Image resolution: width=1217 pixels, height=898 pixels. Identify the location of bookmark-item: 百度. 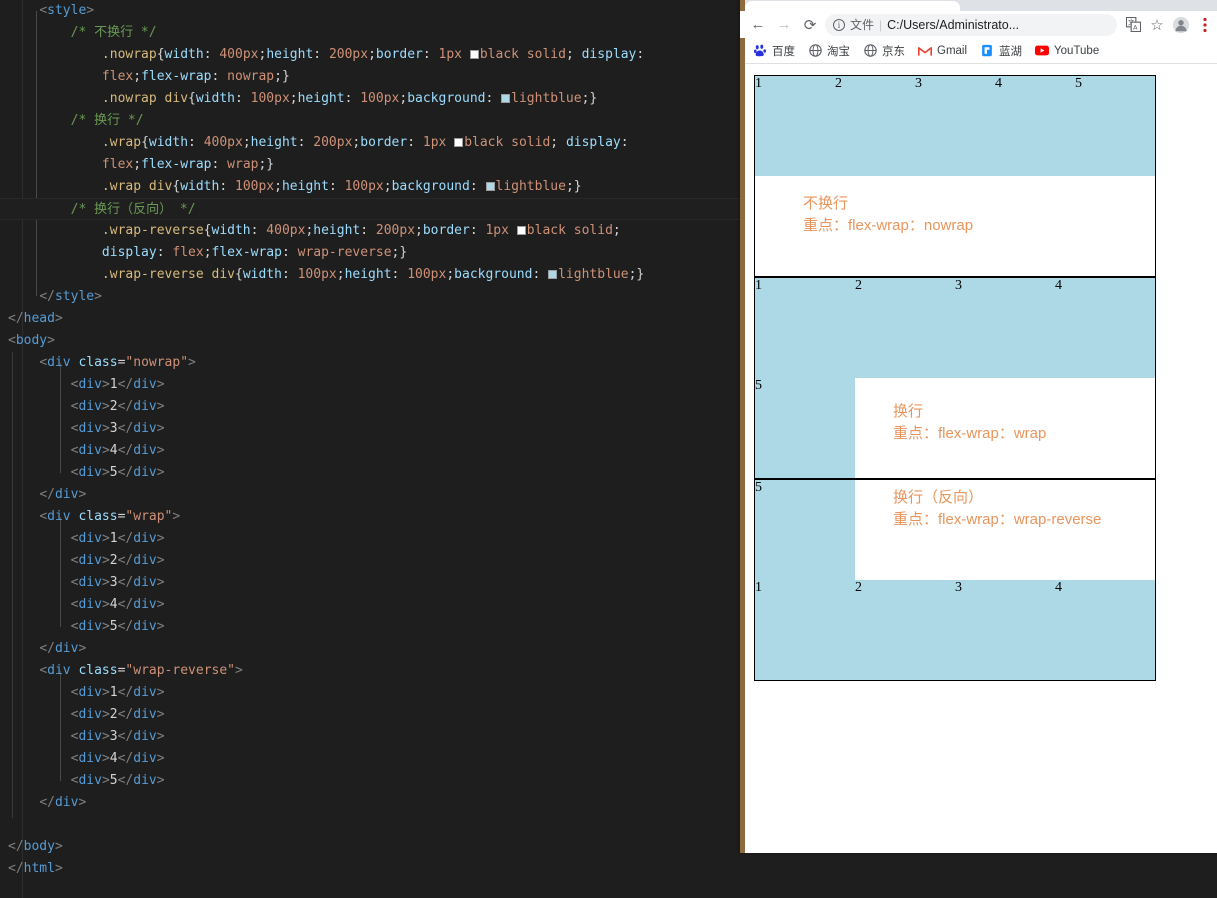
(774, 51).